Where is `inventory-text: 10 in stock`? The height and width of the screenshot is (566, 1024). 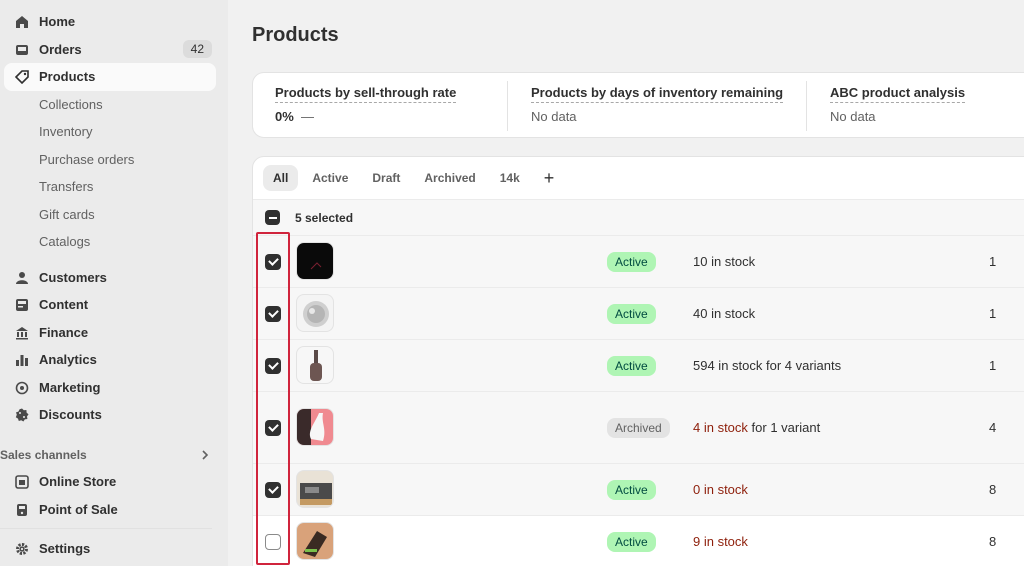
inventory-text: 10 in stock is located at coordinates (724, 261).